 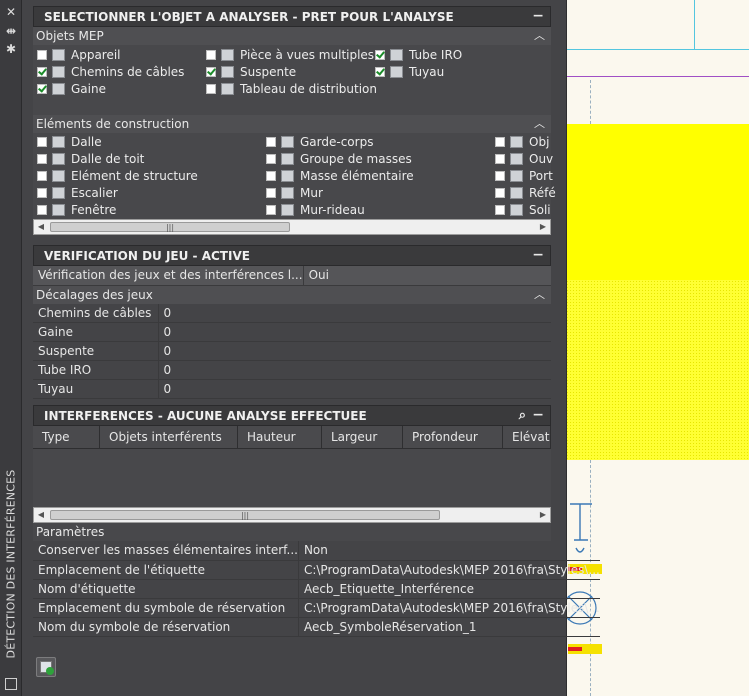 I want to click on settings-icon: ✱, so click(x=11, y=49).